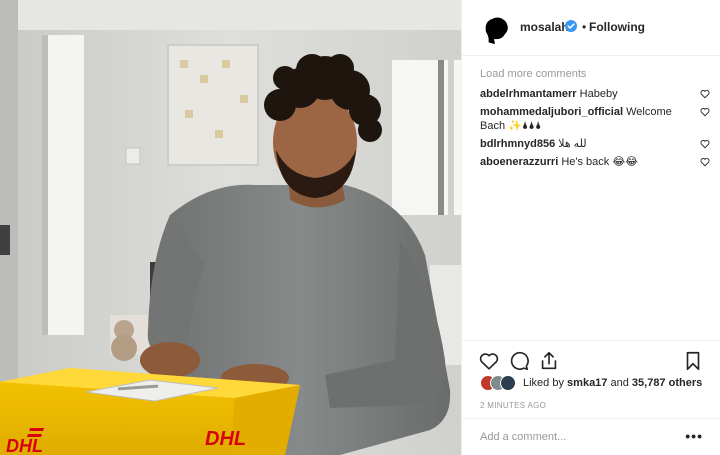  Describe the element at coordinates (508, 383) in the screenshot. I see `liker-avatar` at that location.